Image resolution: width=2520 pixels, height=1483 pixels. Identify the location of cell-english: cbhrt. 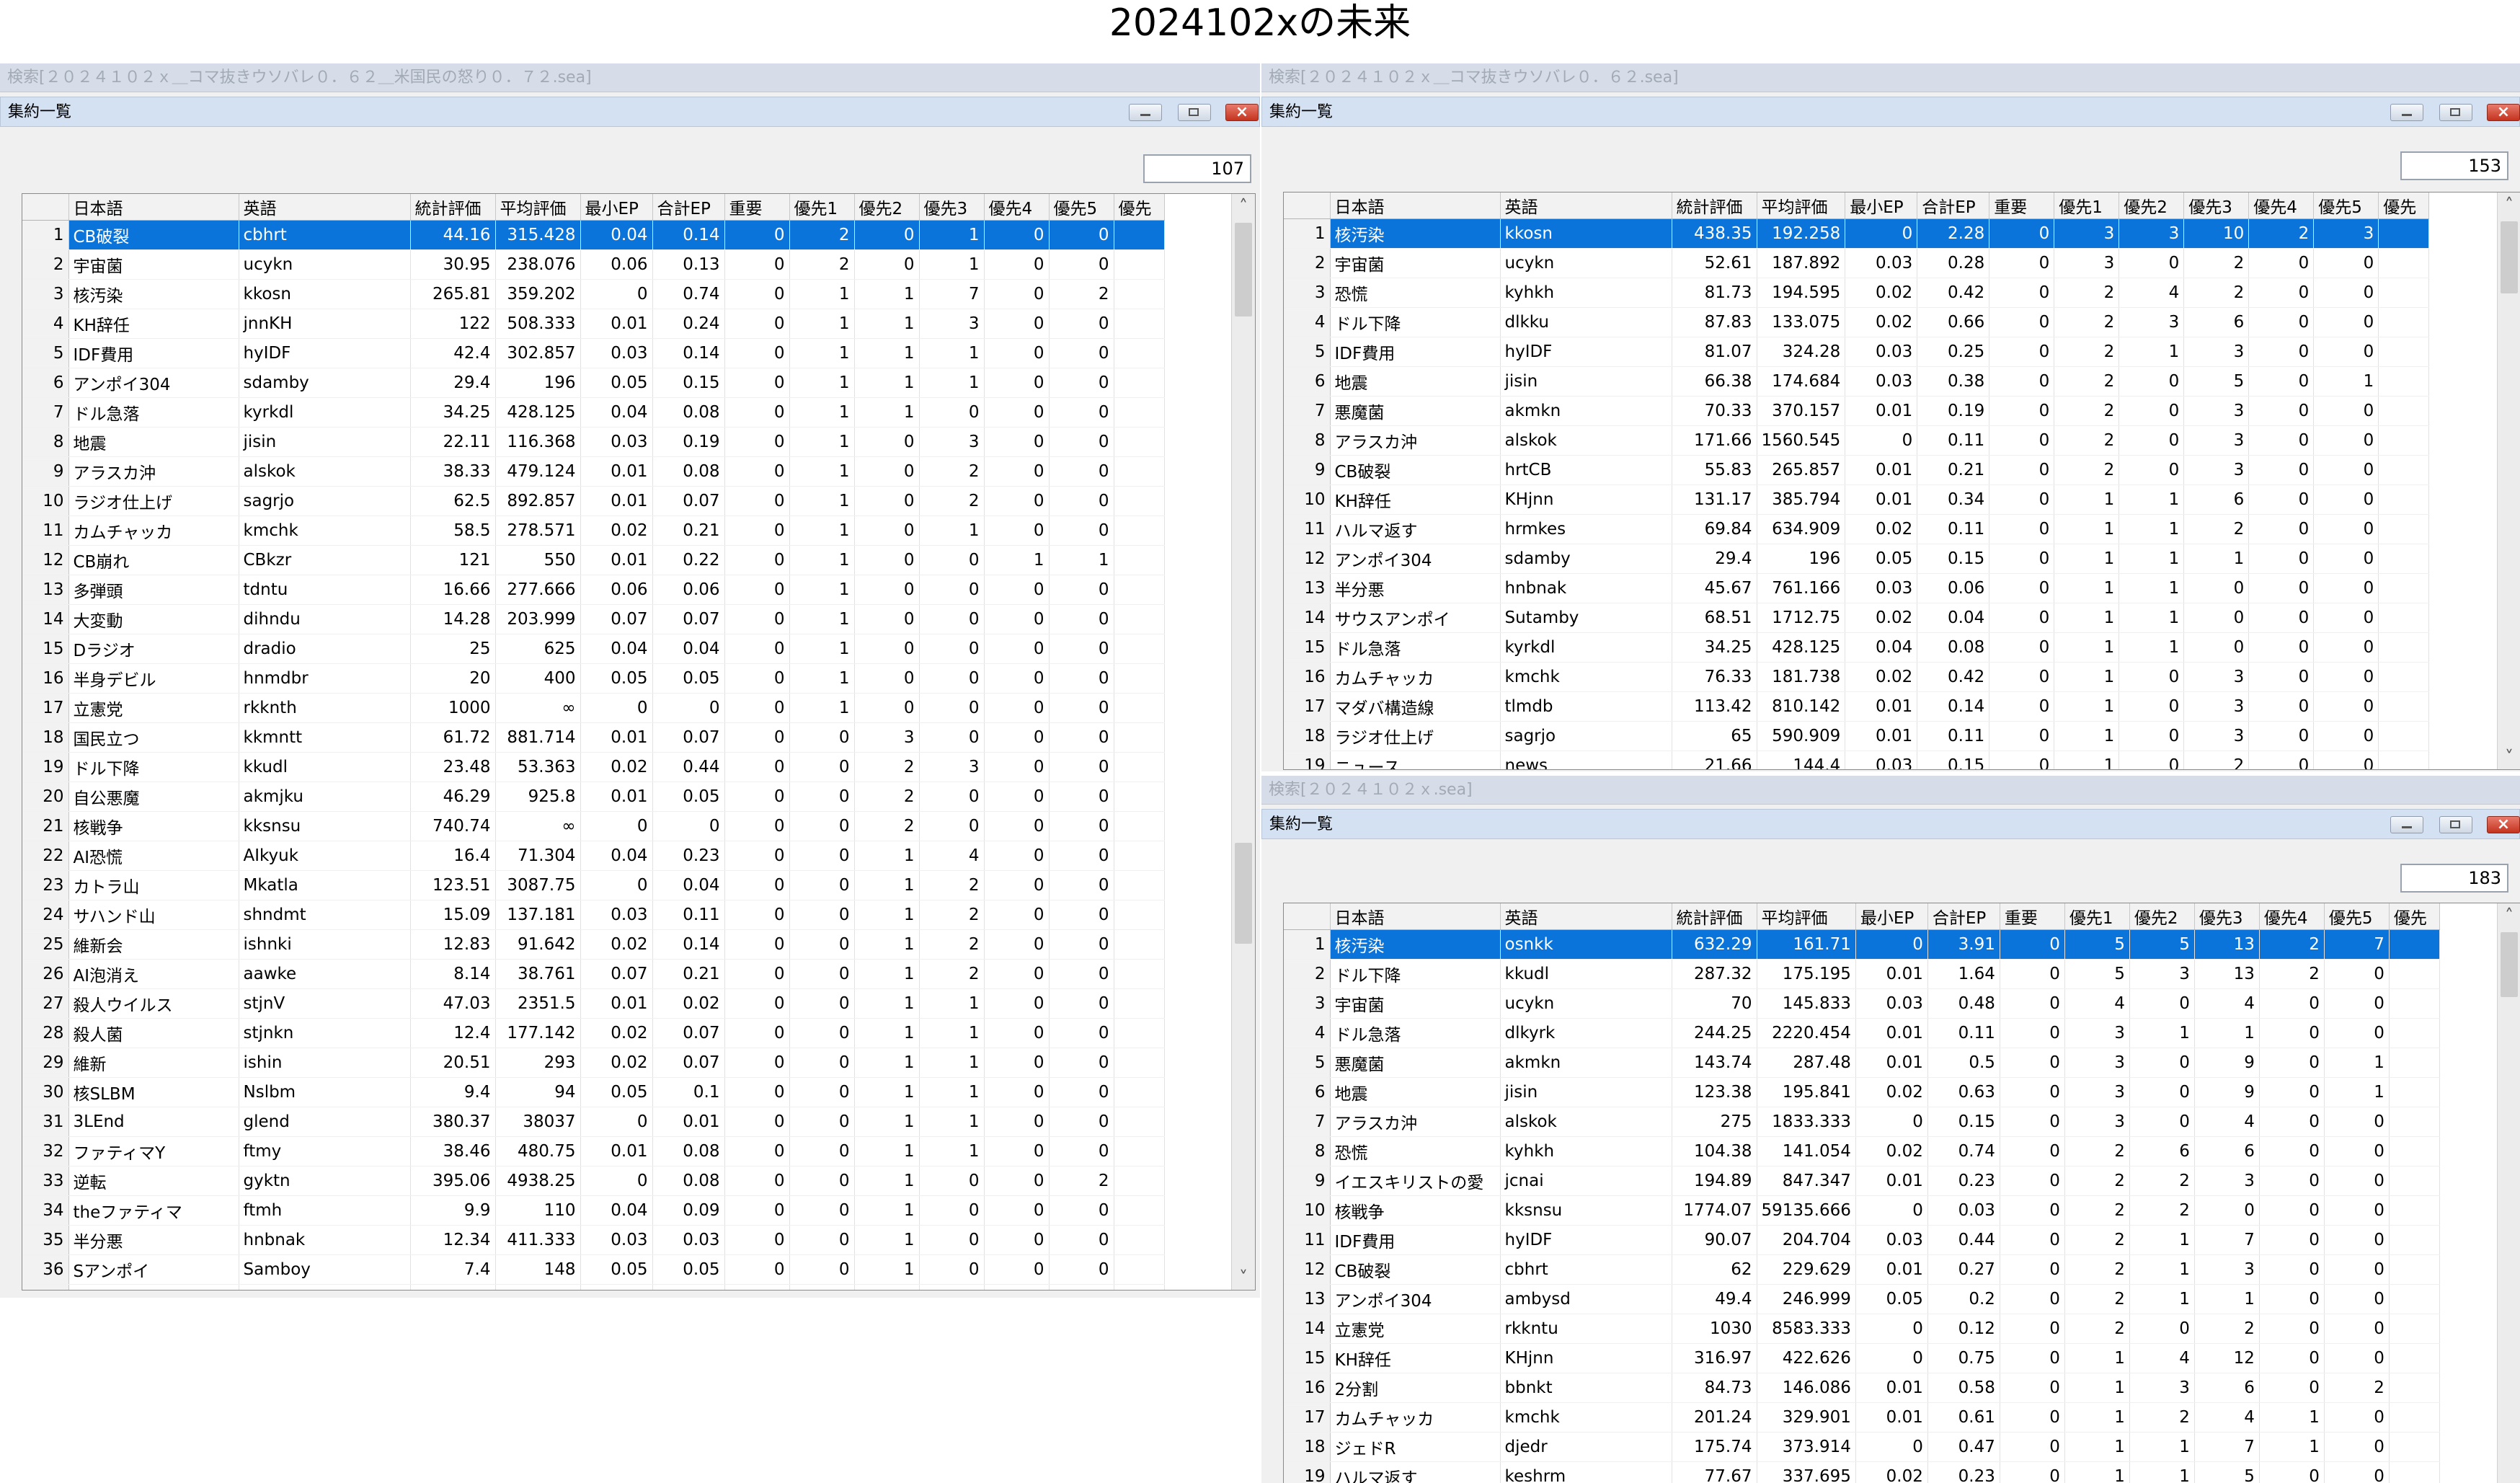
(325, 235).